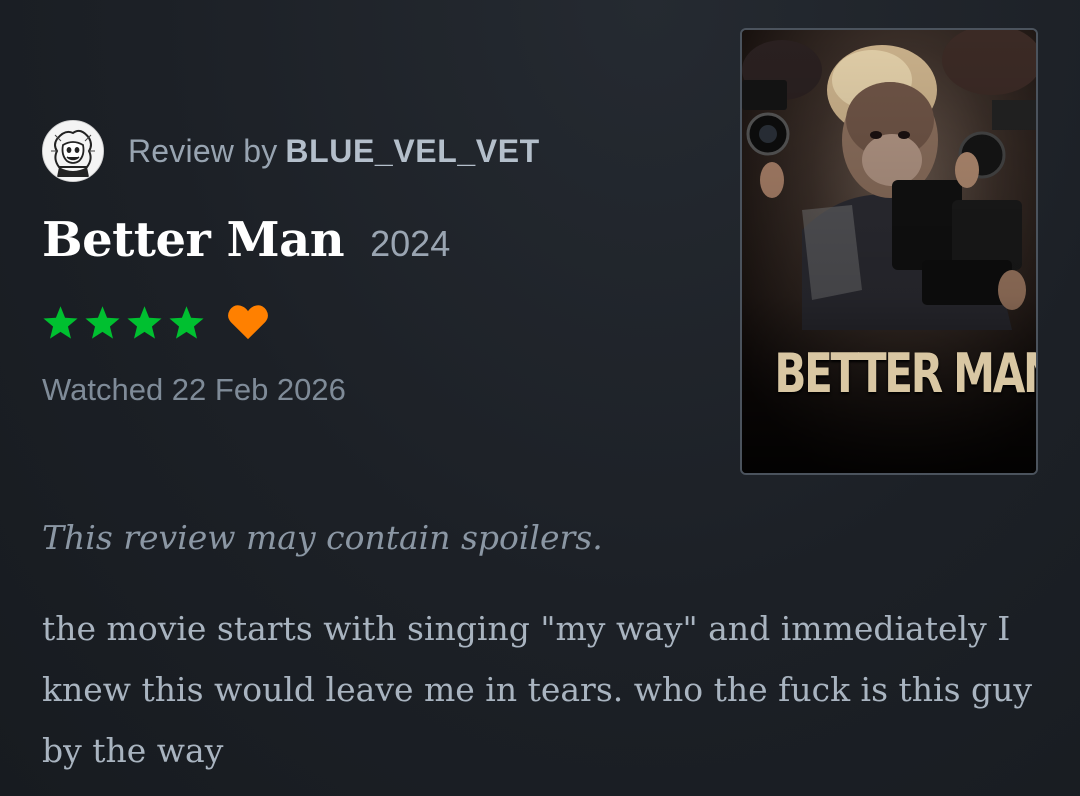 The image size is (1080, 796). I want to click on reviewer-avatar, so click(73, 151).